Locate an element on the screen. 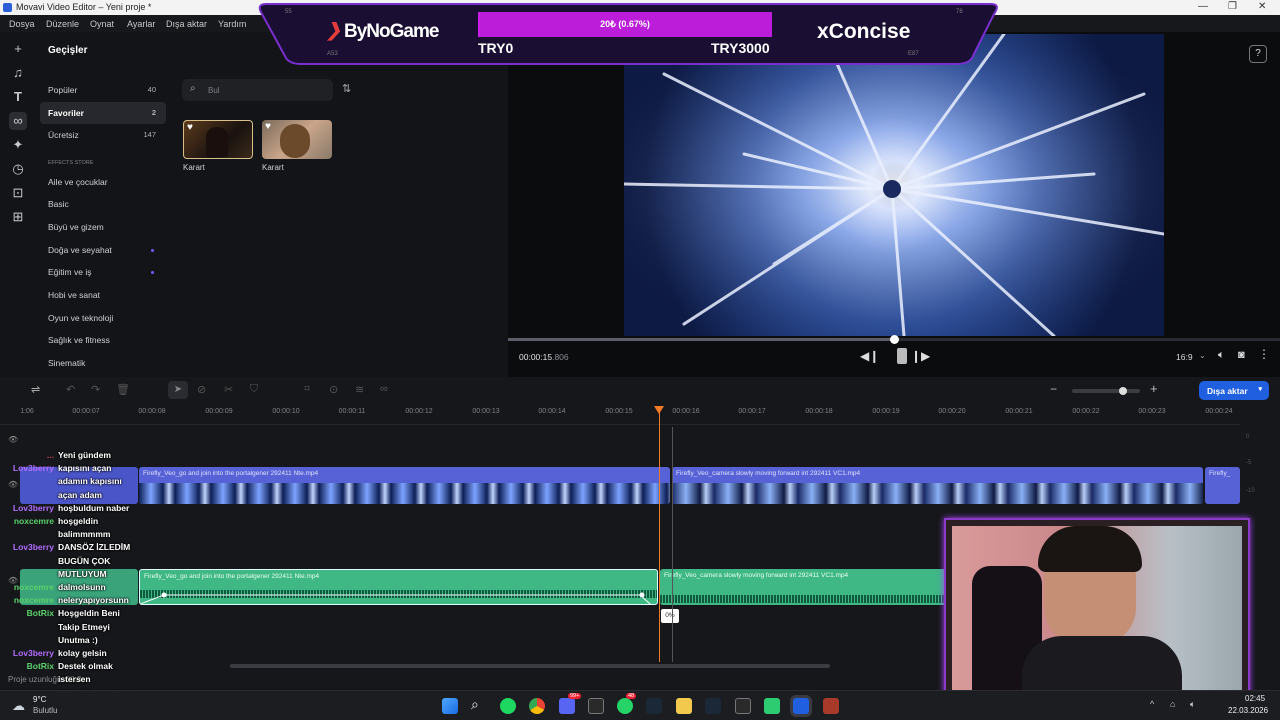  transition-icon: ∞ is located at coordinates (18, 121).